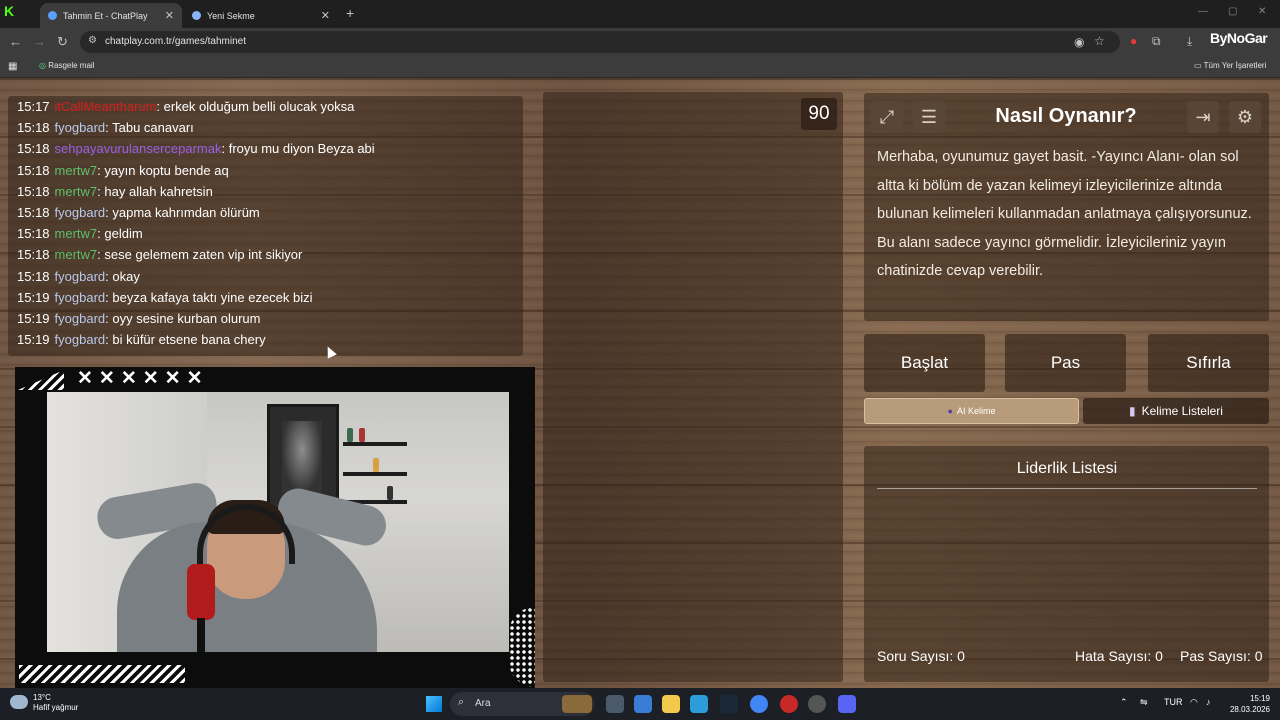  What do you see at coordinates (729, 704) in the screenshot?
I see `steam-icon` at bounding box center [729, 704].